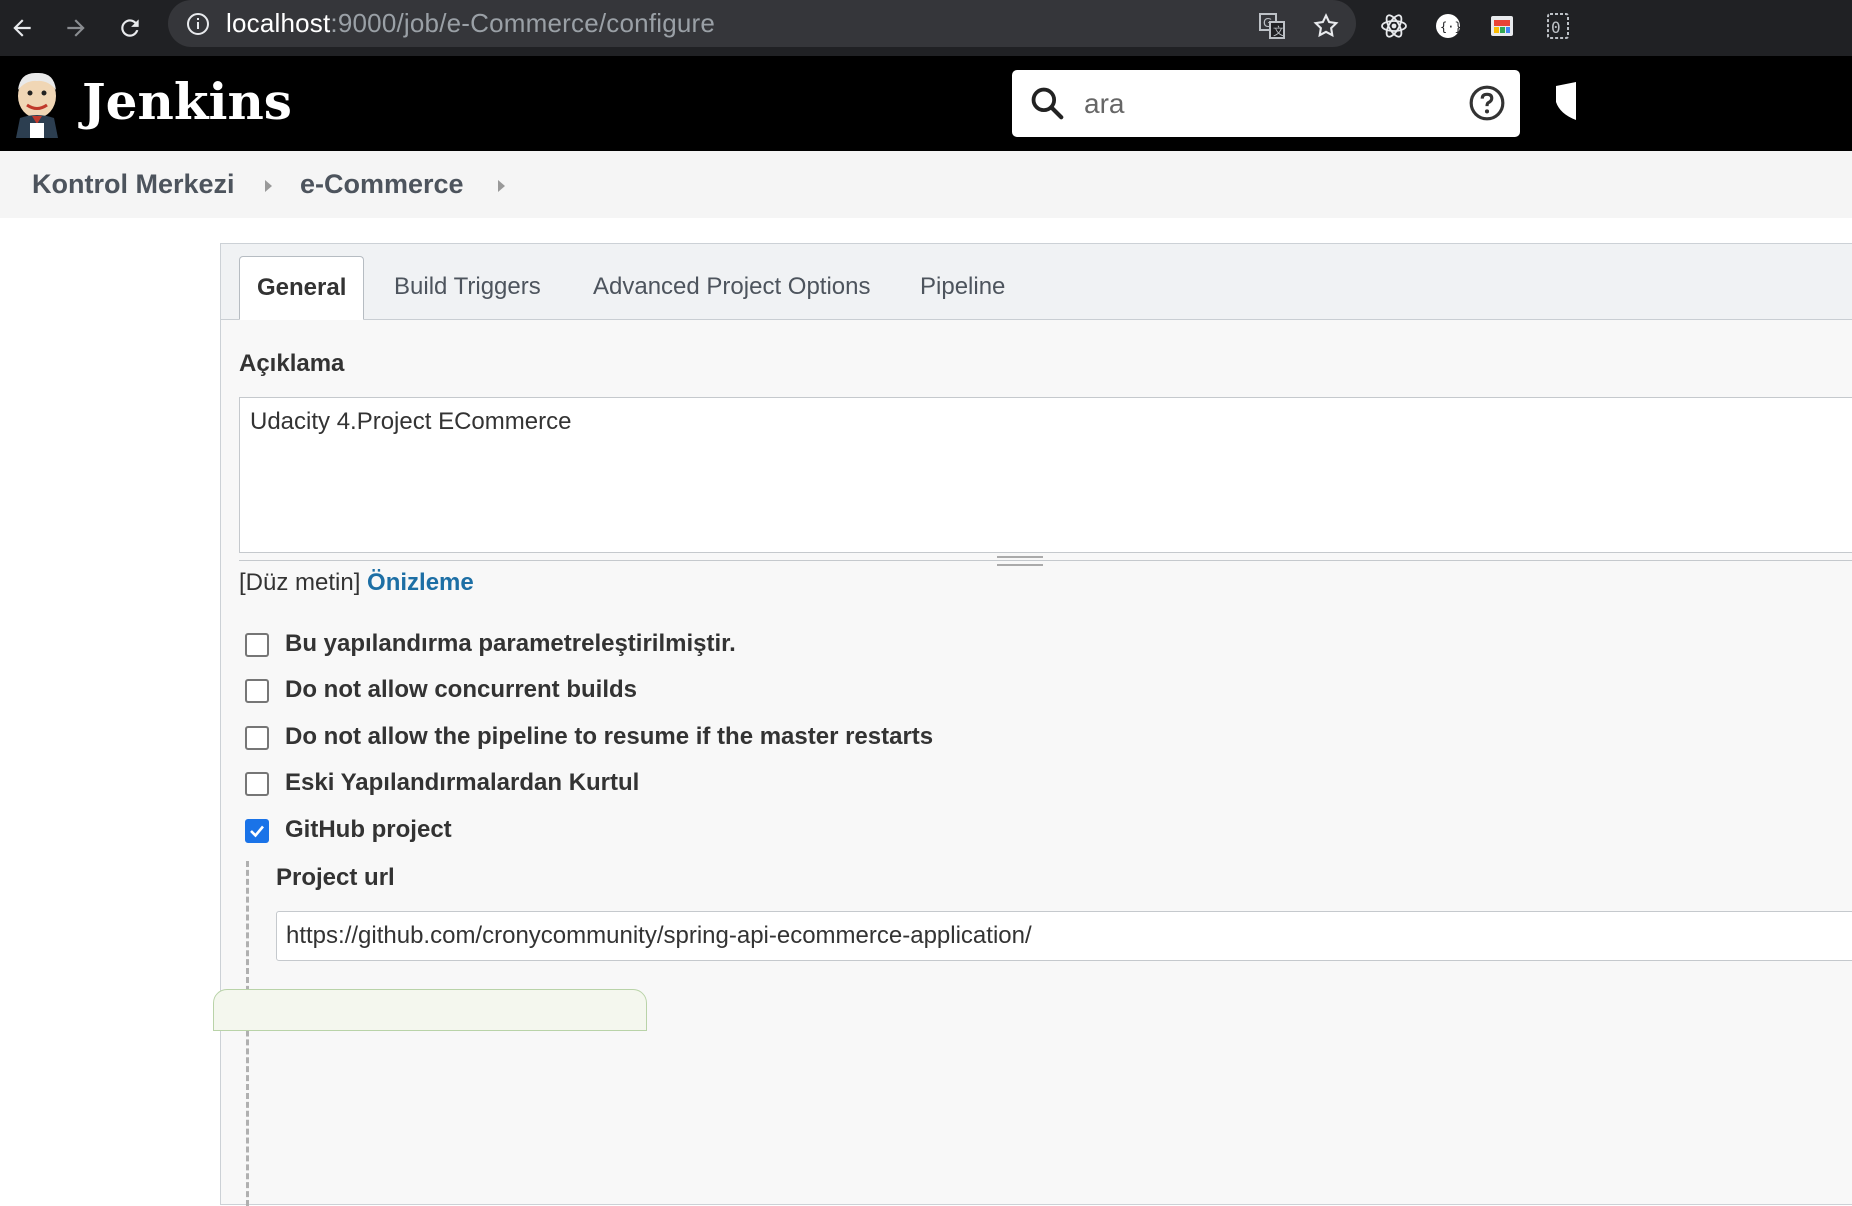 Image resolution: width=1852 pixels, height=1206 pixels. What do you see at coordinates (510, 643) in the screenshot?
I see `option-label: Bu yapılandırma parametreleştirilmiştir.` at bounding box center [510, 643].